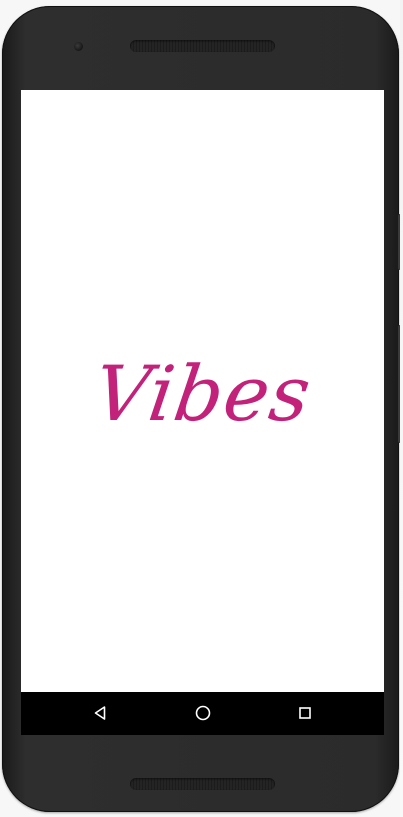 Image resolution: width=403 pixels, height=817 pixels. Describe the element at coordinates (400, 384) in the screenshot. I see `volume-button` at that location.